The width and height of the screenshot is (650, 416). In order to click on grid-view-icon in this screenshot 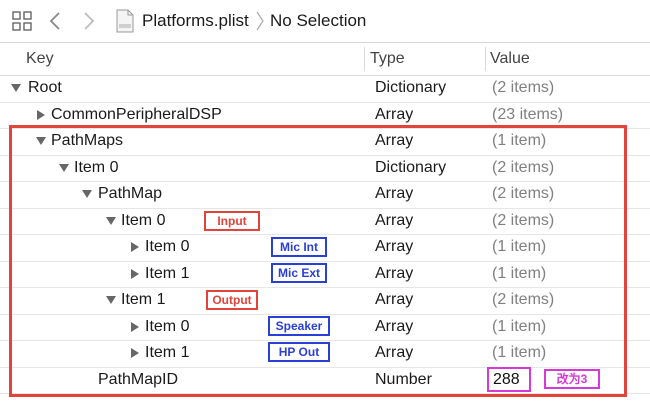, I will do `click(22, 21)`.